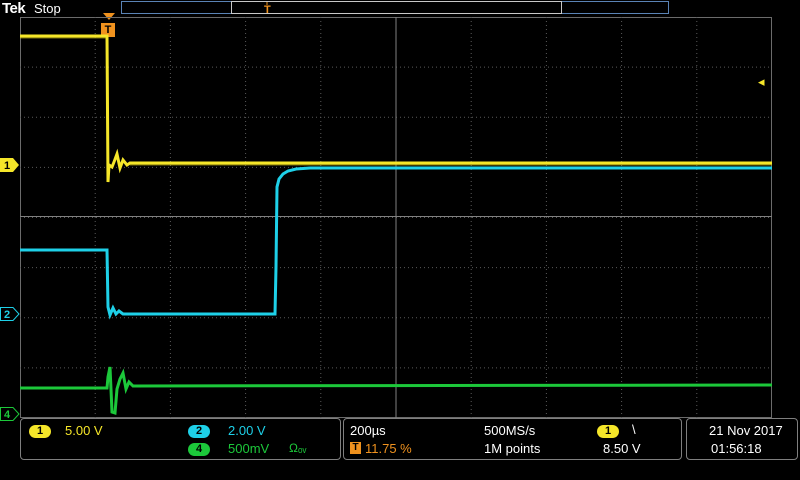 This screenshot has width=800, height=480. I want to click on trigger-slope-icon: \, so click(634, 429).